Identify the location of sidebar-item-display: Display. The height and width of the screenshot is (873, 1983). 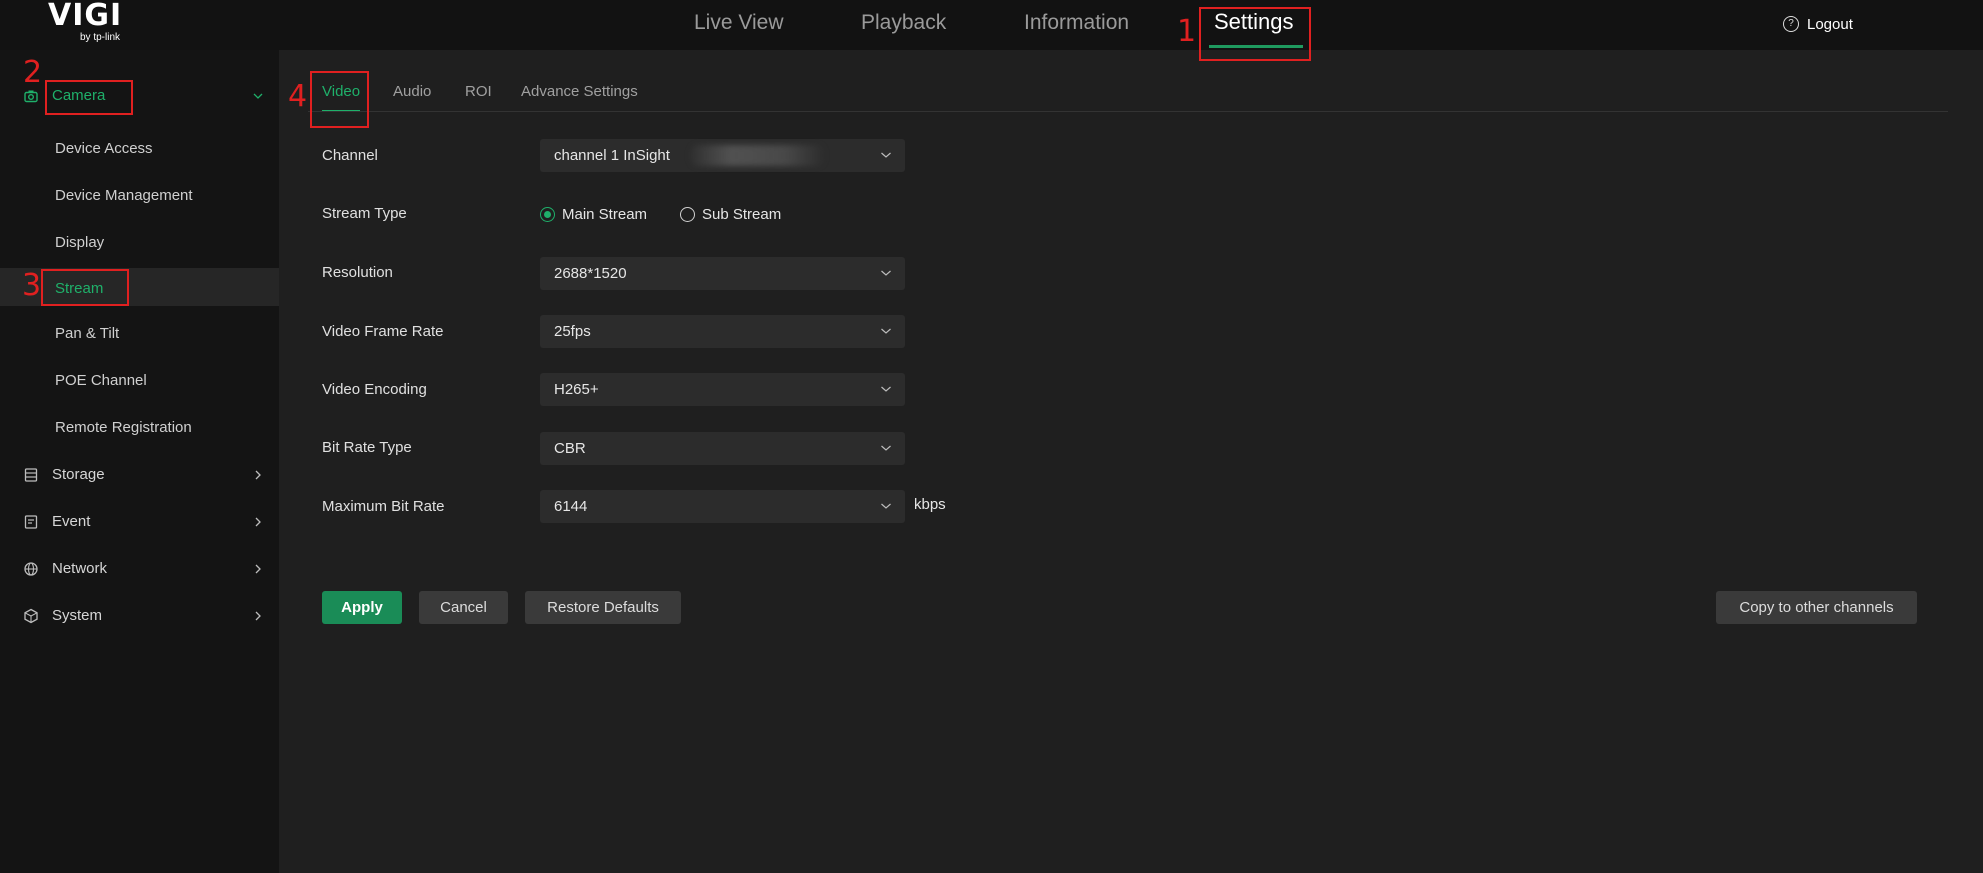
(139, 243).